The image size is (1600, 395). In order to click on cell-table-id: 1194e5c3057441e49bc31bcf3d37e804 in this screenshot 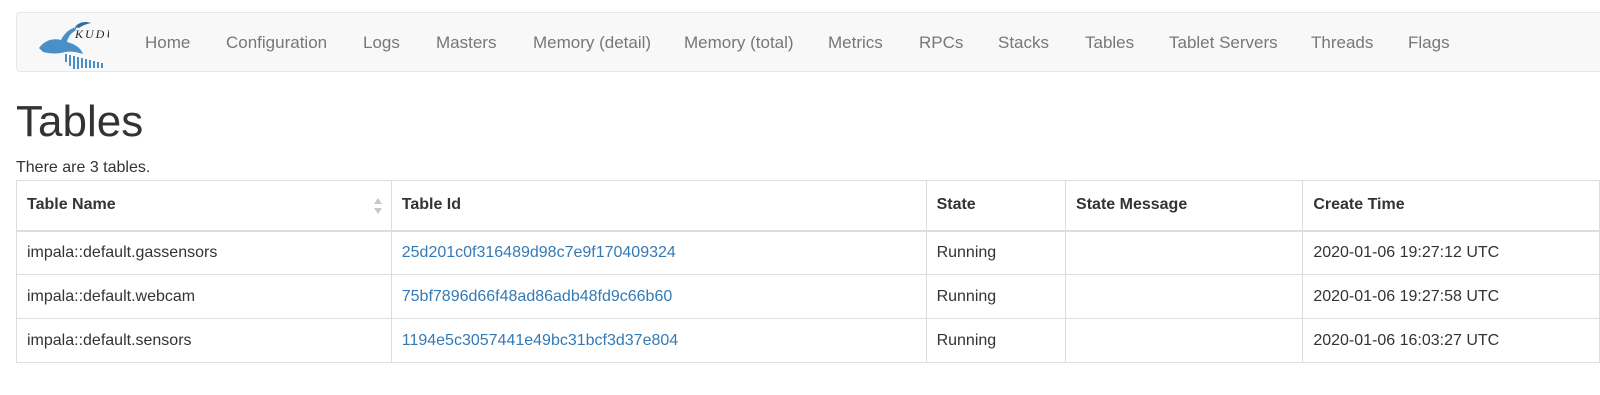, I will do `click(658, 340)`.